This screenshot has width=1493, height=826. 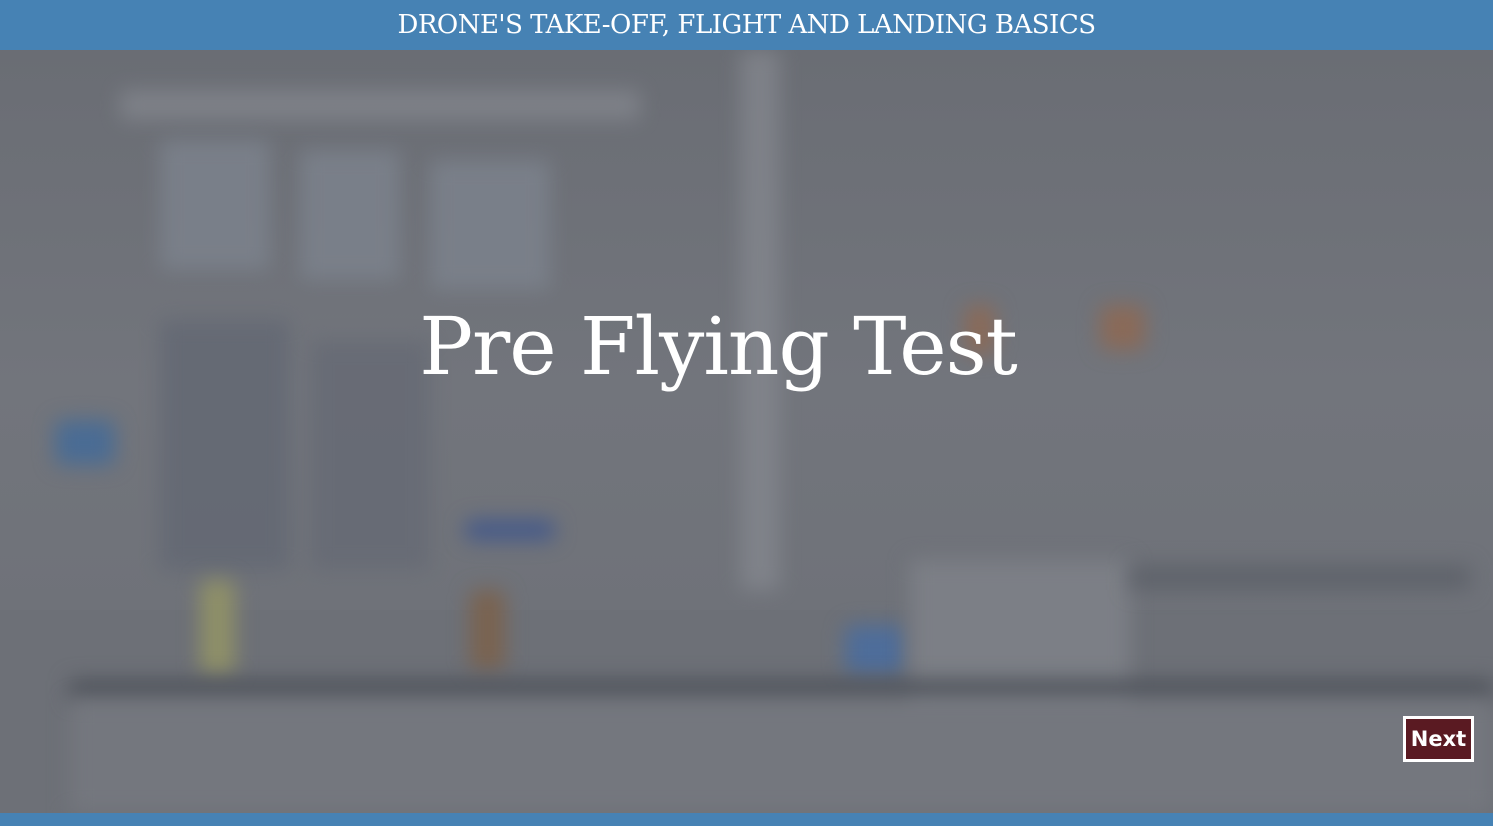 I want to click on background-beam, so click(x=380, y=105).